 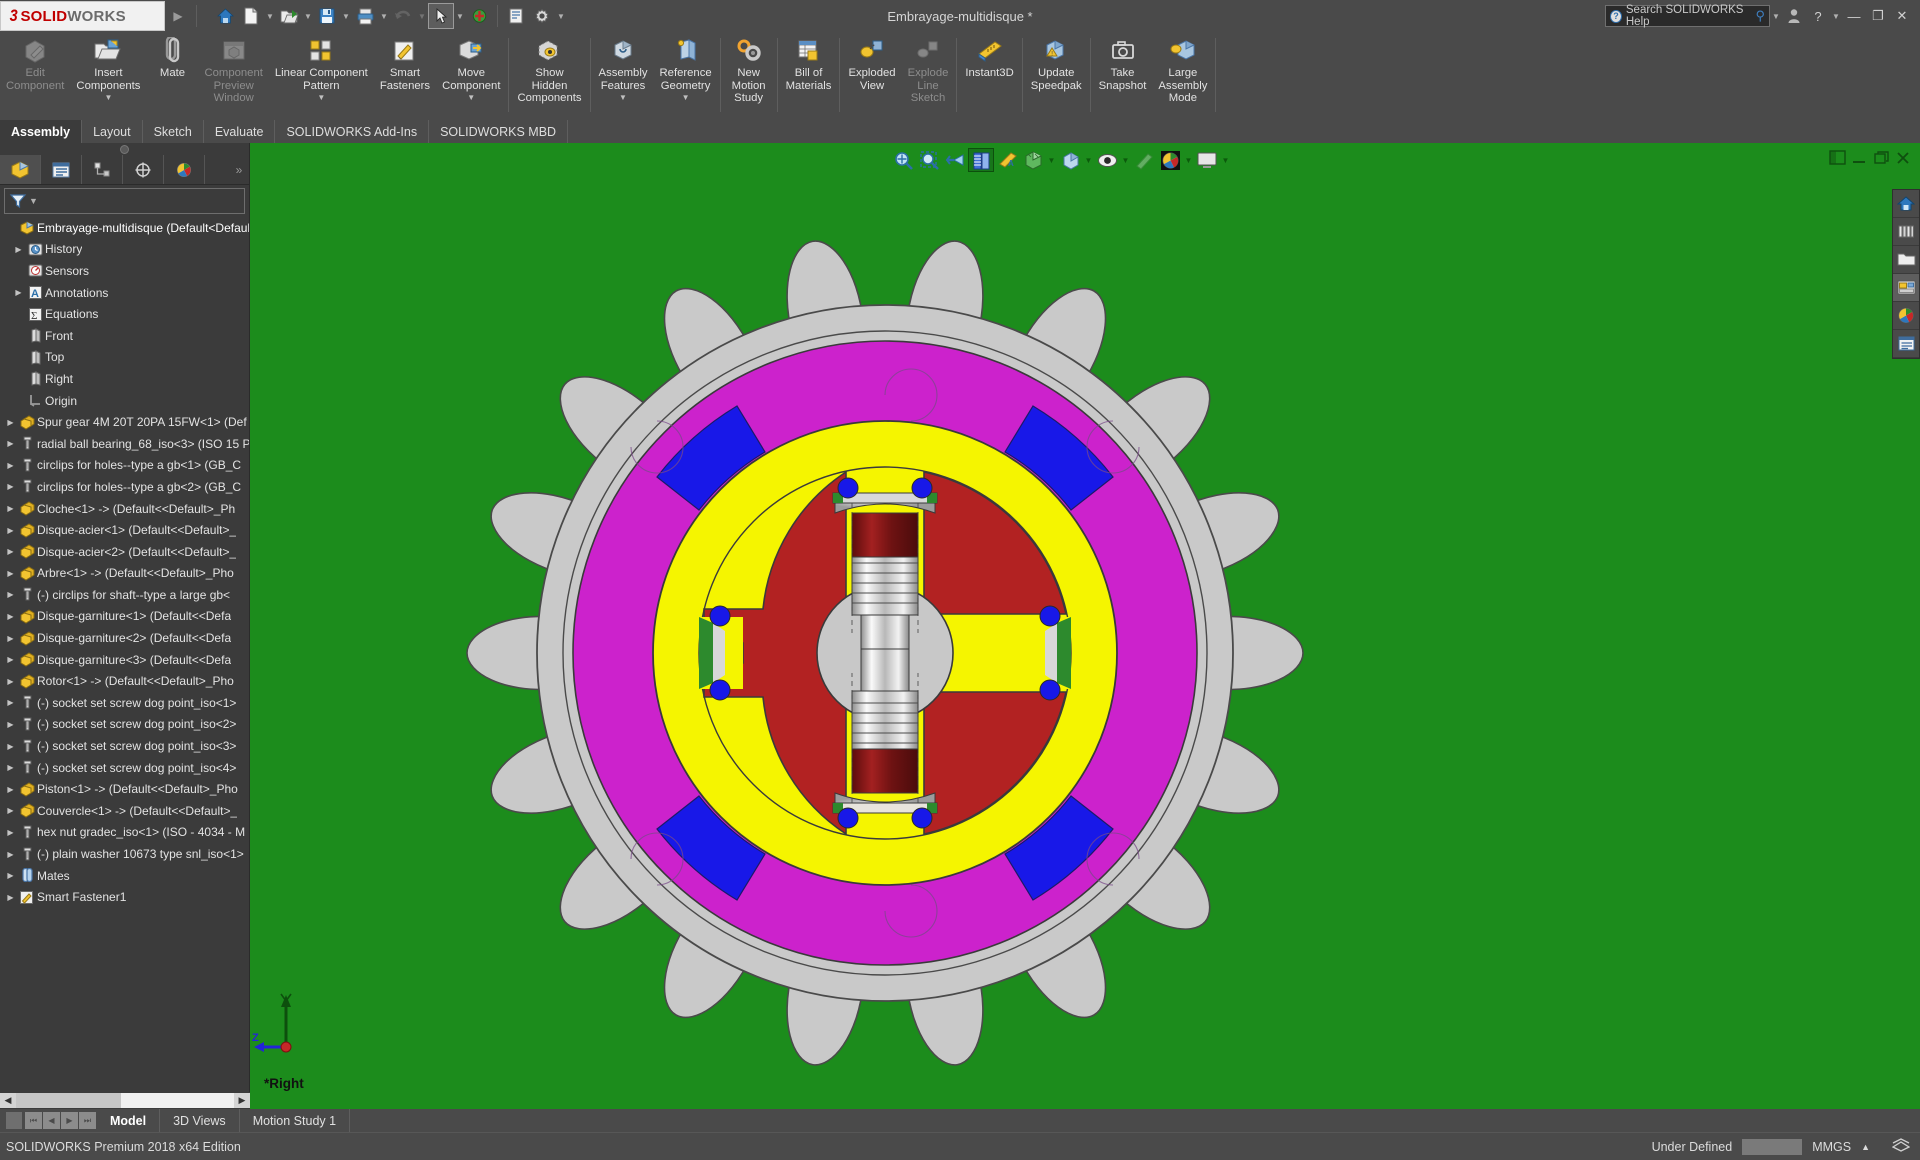 I want to click on print-icon, so click(x=365, y=16).